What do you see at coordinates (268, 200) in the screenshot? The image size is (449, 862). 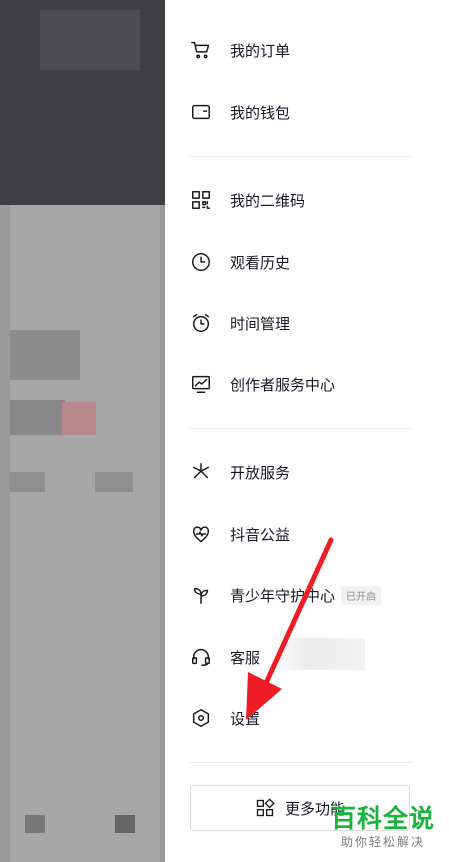 I see `menu-item-label: 我的二维码` at bounding box center [268, 200].